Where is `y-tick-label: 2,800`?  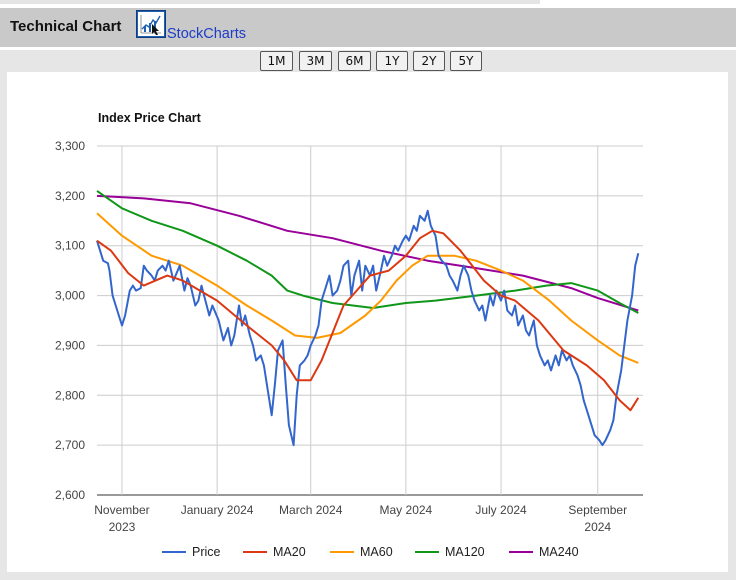
y-tick-label: 2,800 is located at coordinates (70, 395).